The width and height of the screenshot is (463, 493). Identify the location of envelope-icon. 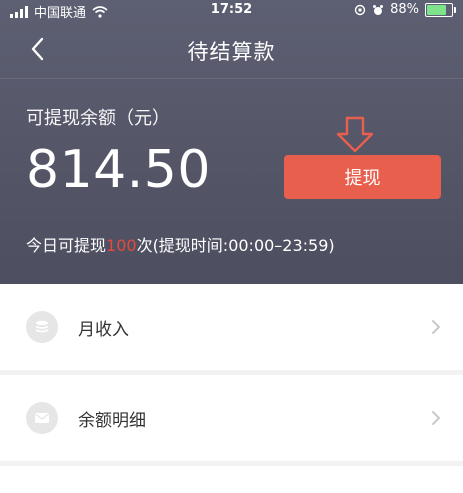
(42, 418).